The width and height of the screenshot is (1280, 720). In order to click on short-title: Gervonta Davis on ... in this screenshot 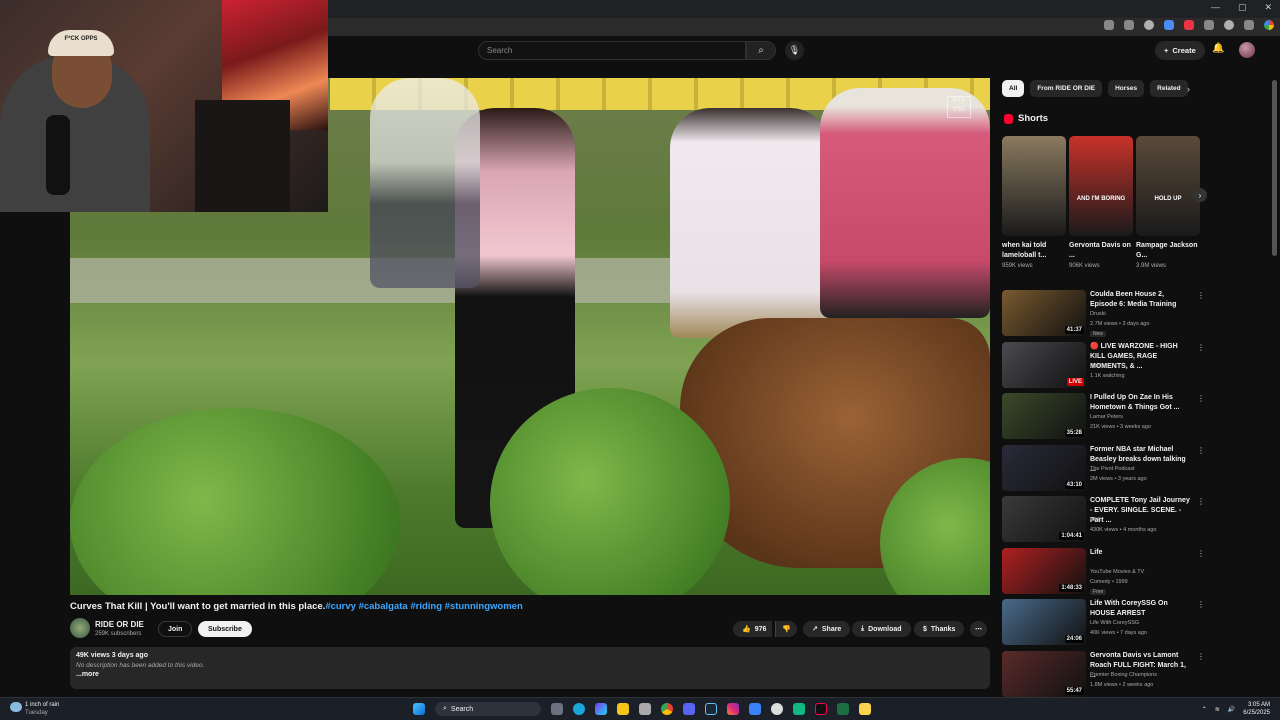, I will do `click(1101, 251)`.